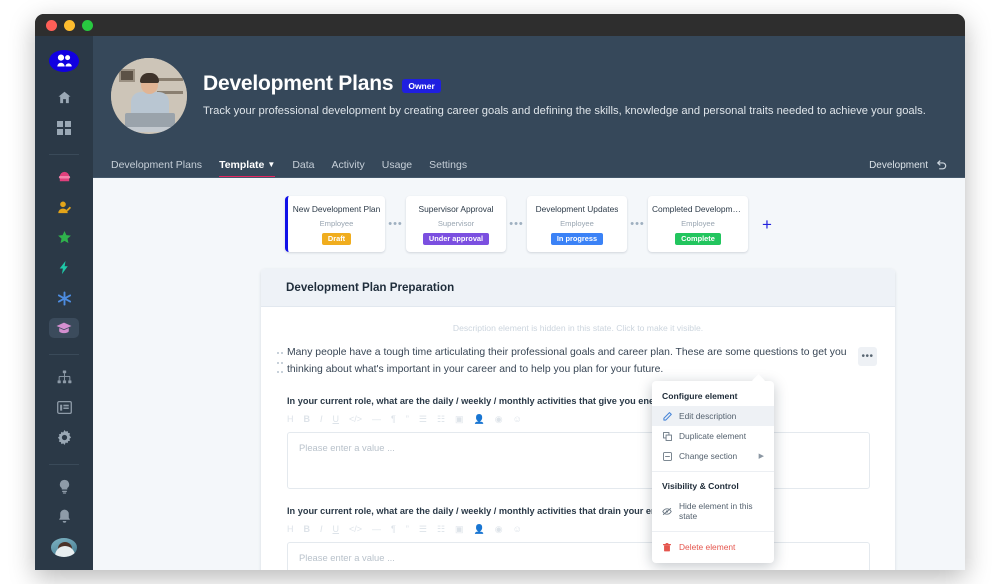 The width and height of the screenshot is (1000, 584). Describe the element at coordinates (667, 511) in the screenshot. I see `eye-off-icon` at that location.